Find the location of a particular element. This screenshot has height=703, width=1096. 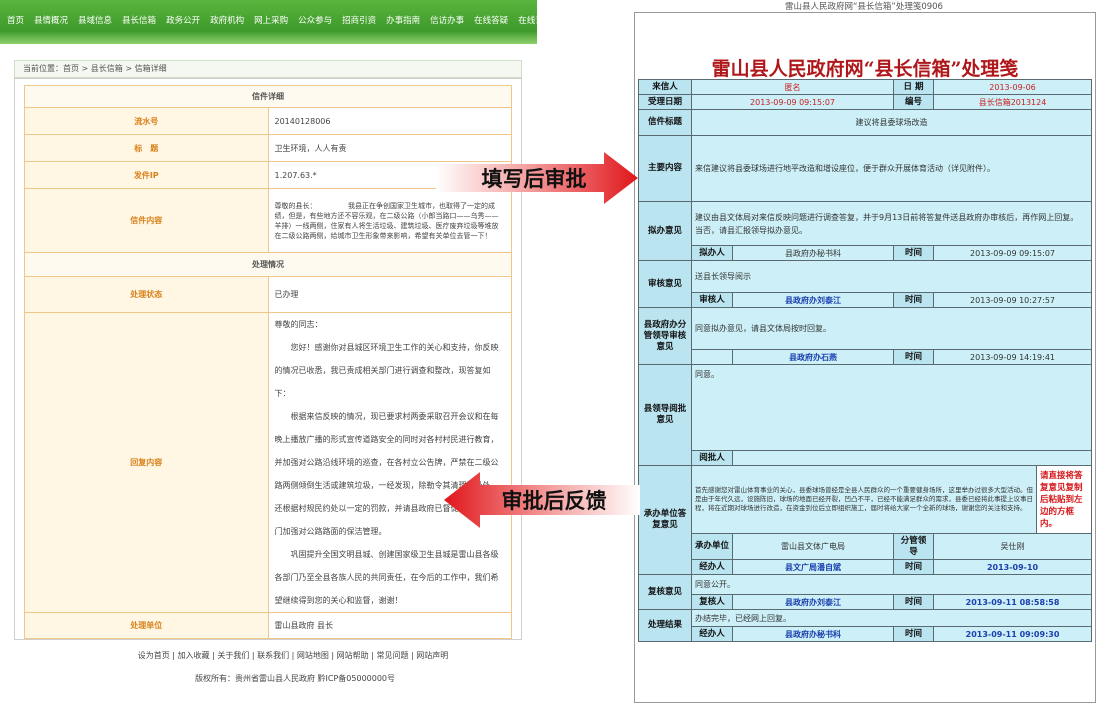

recheck-label: 复核意见 is located at coordinates (665, 592).